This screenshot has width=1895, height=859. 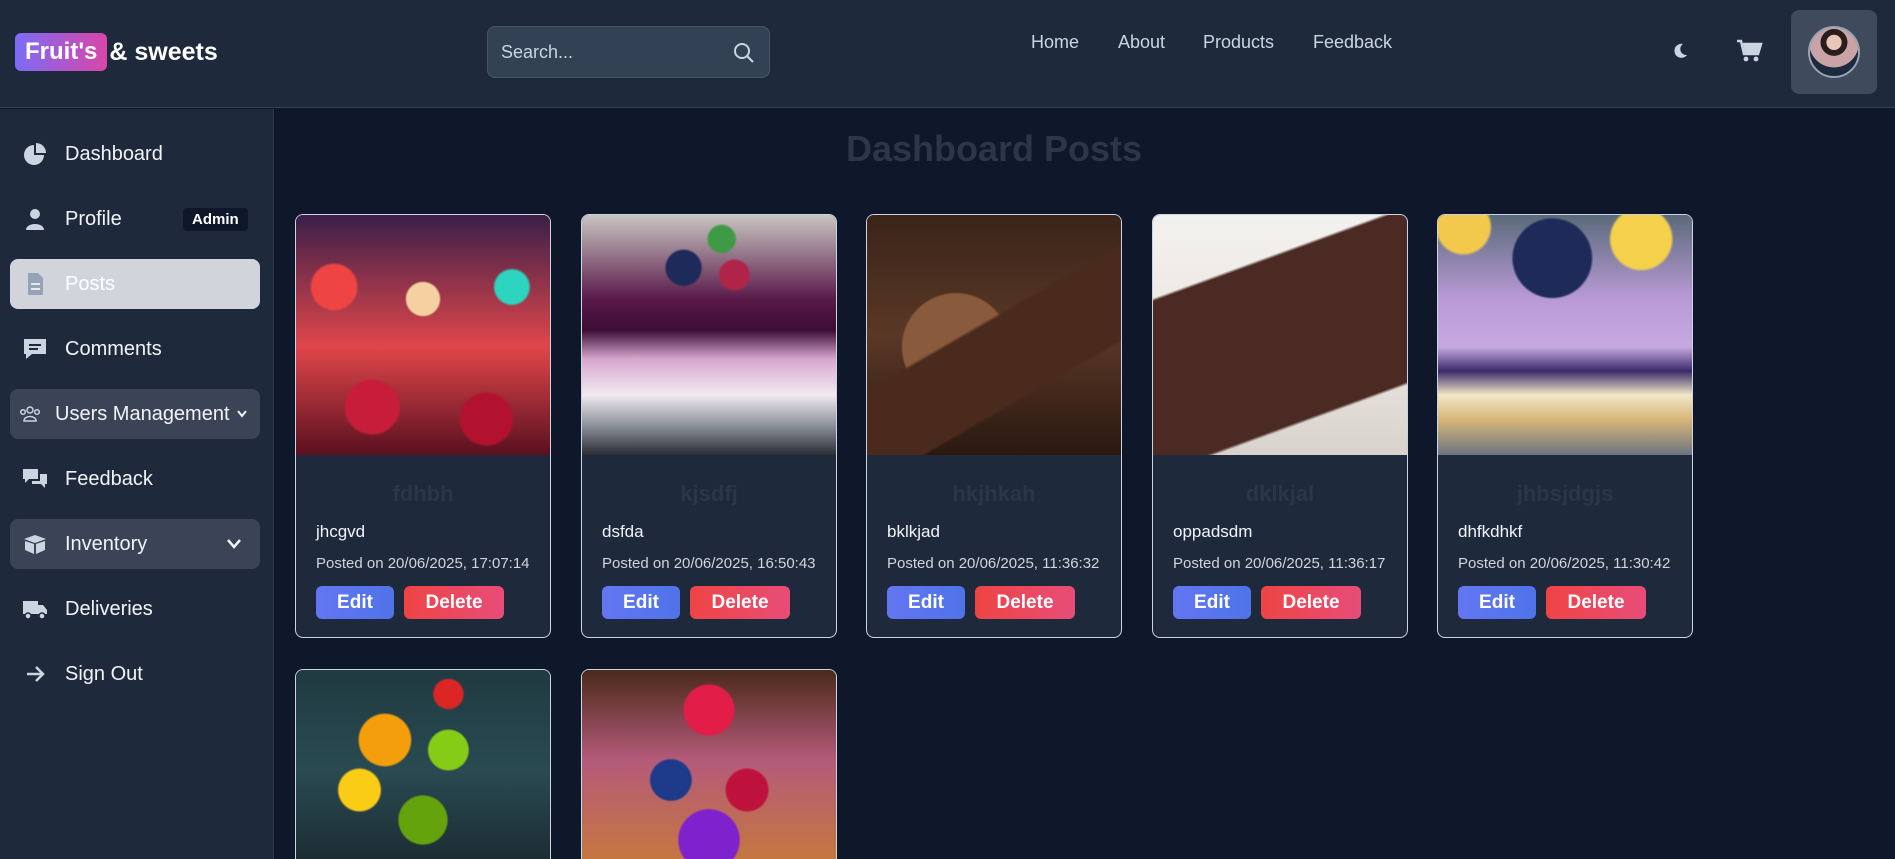 I want to click on document-icon, so click(x=35, y=284).